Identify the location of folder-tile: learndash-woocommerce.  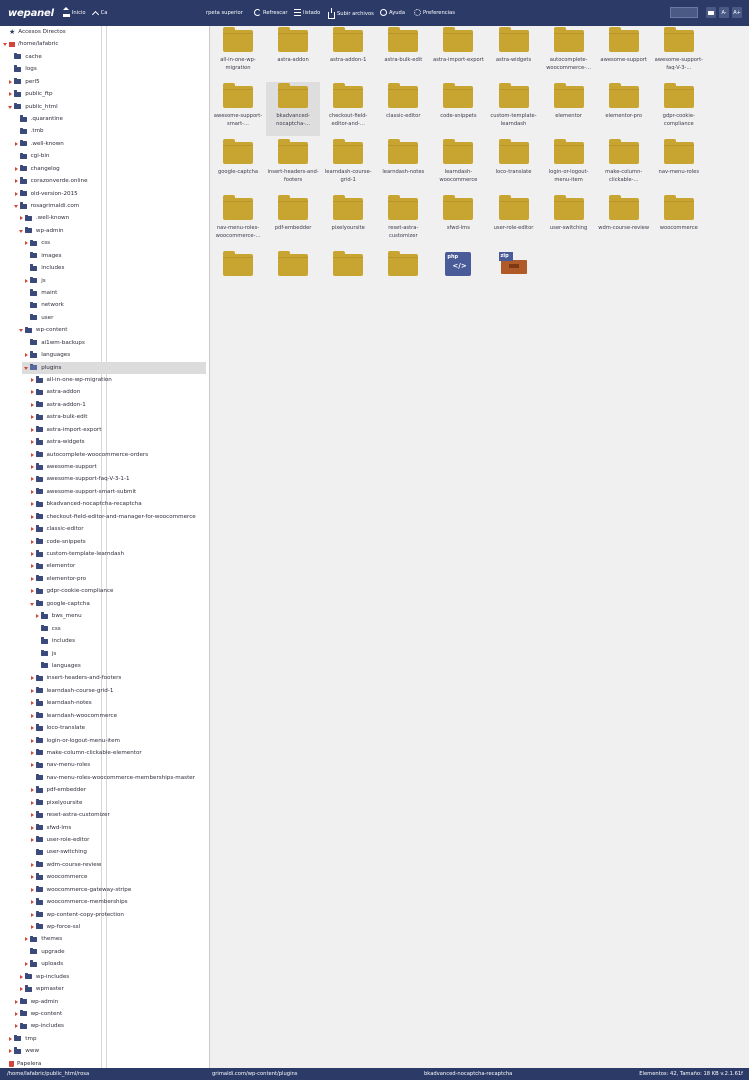
(458, 165).